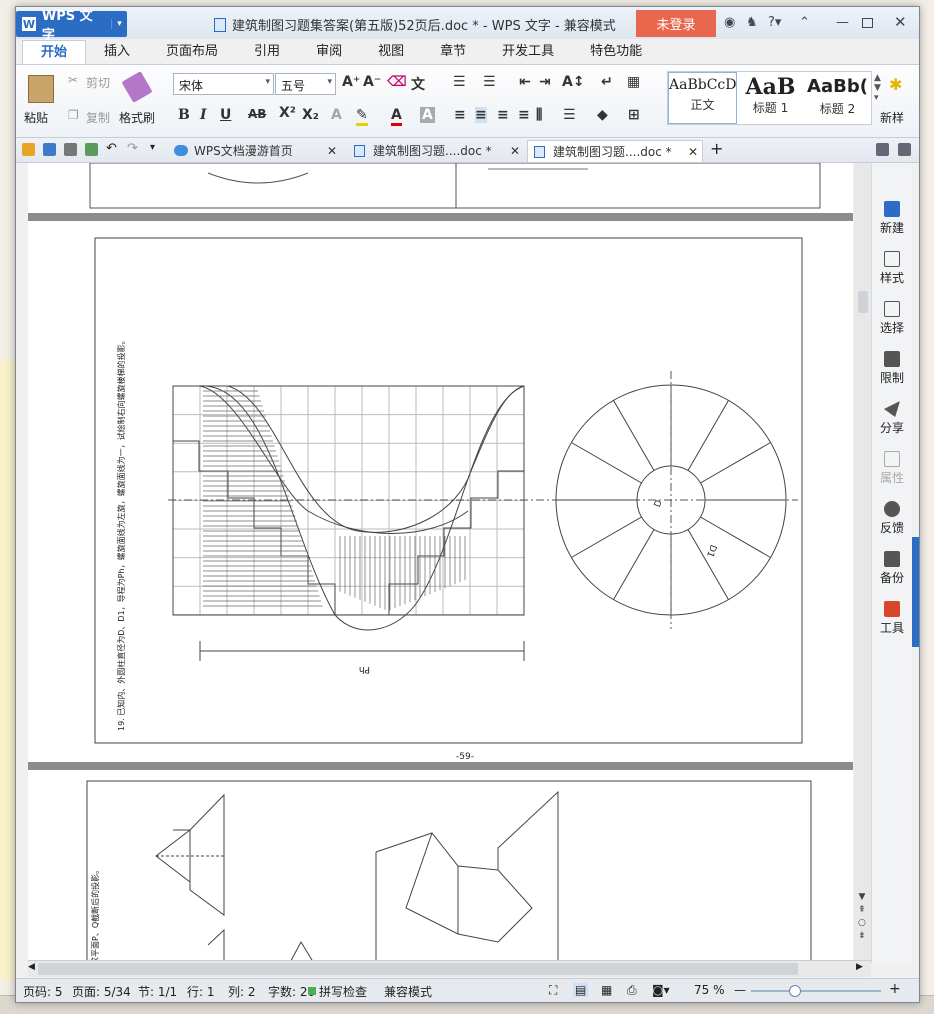 The height and width of the screenshot is (1014, 934). Describe the element at coordinates (892, 218) in the screenshot. I see `sidebar-item-new: 新建` at that location.